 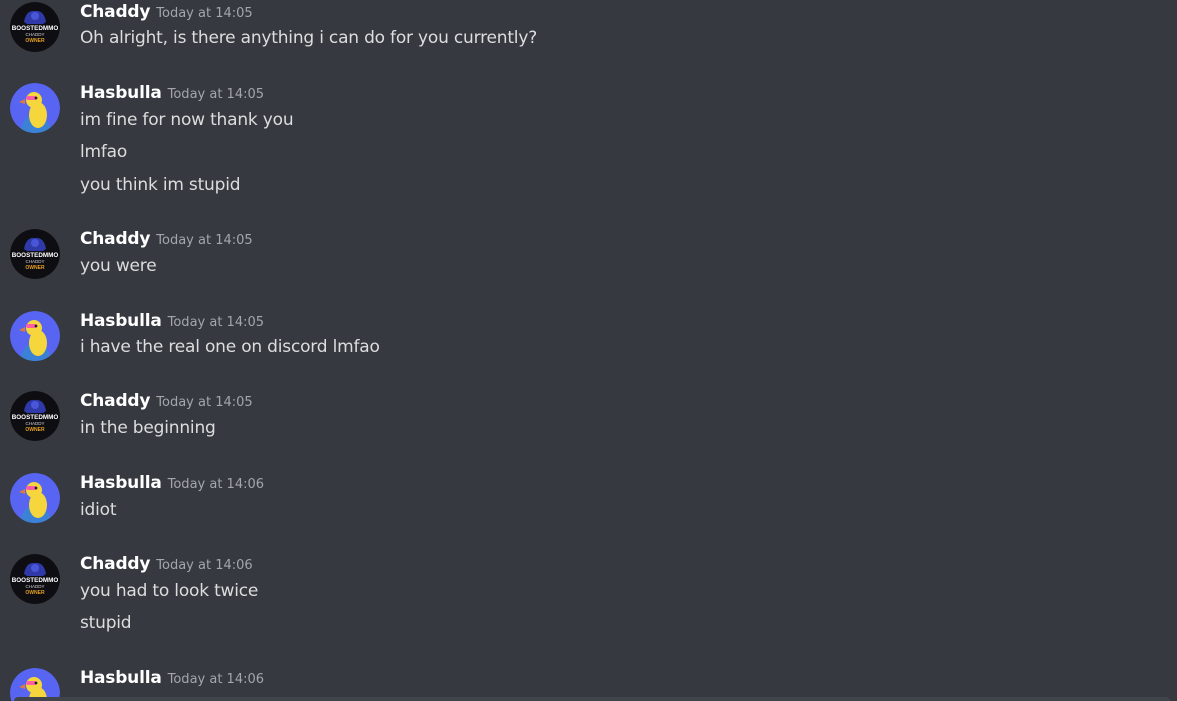 What do you see at coordinates (98, 510) in the screenshot?
I see `message-text: idiot` at bounding box center [98, 510].